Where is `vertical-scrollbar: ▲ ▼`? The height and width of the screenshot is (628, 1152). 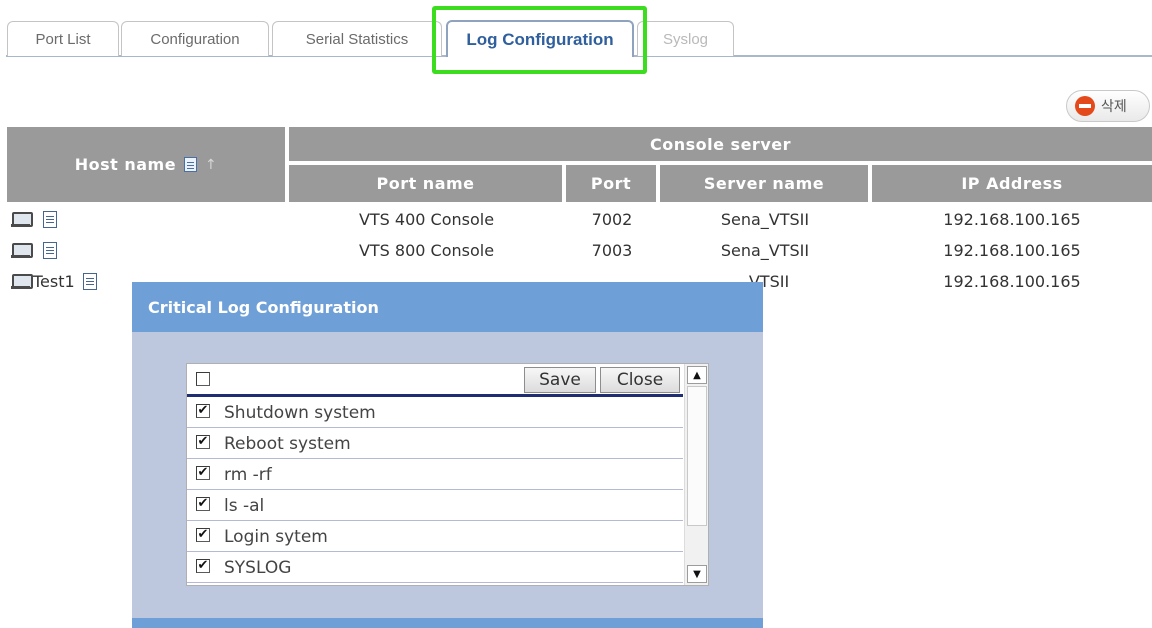 vertical-scrollbar: ▲ ▼ is located at coordinates (696, 474).